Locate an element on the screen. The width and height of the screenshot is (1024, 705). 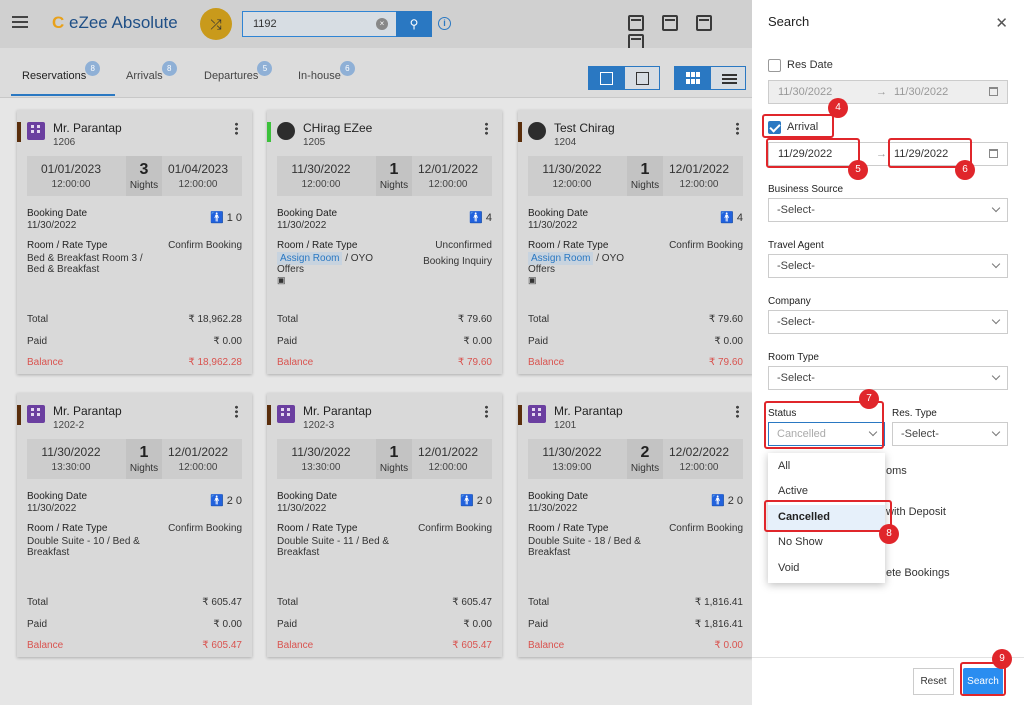
res-date-checkbox is located at coordinates (774, 65).